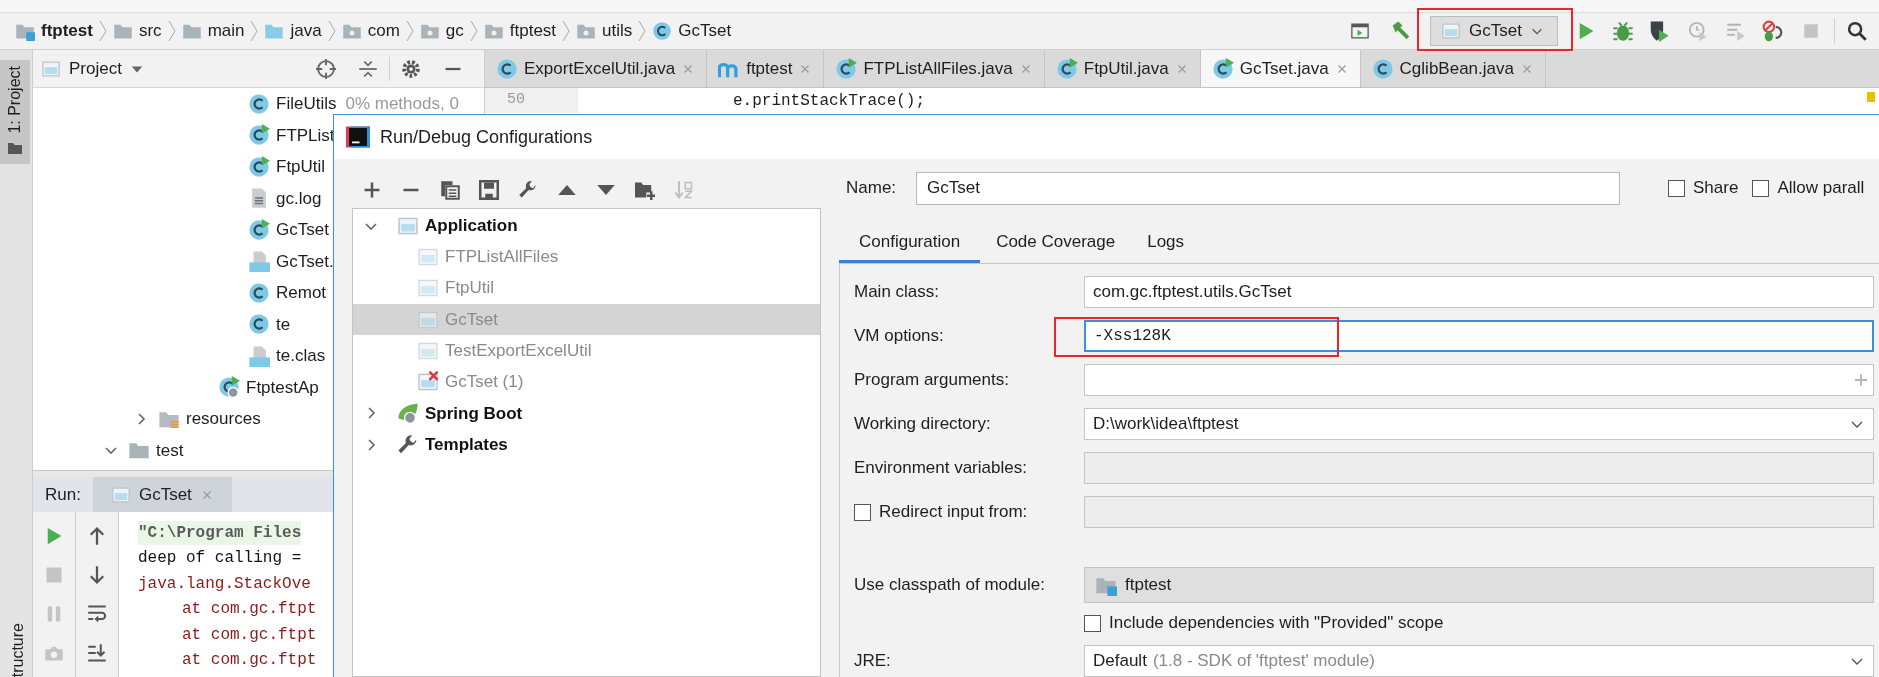 Image resolution: width=1879 pixels, height=677 pixels. What do you see at coordinates (15, 112) in the screenshot?
I see `project-tool-tab: 1: Project` at bounding box center [15, 112].